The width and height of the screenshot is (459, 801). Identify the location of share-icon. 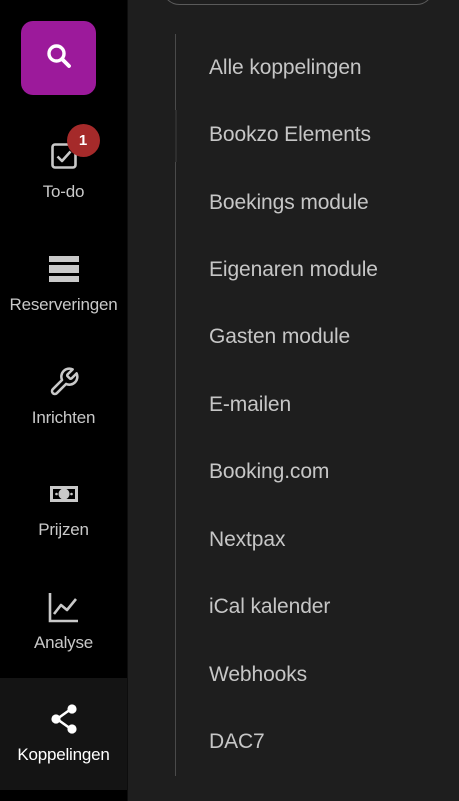
(64, 719).